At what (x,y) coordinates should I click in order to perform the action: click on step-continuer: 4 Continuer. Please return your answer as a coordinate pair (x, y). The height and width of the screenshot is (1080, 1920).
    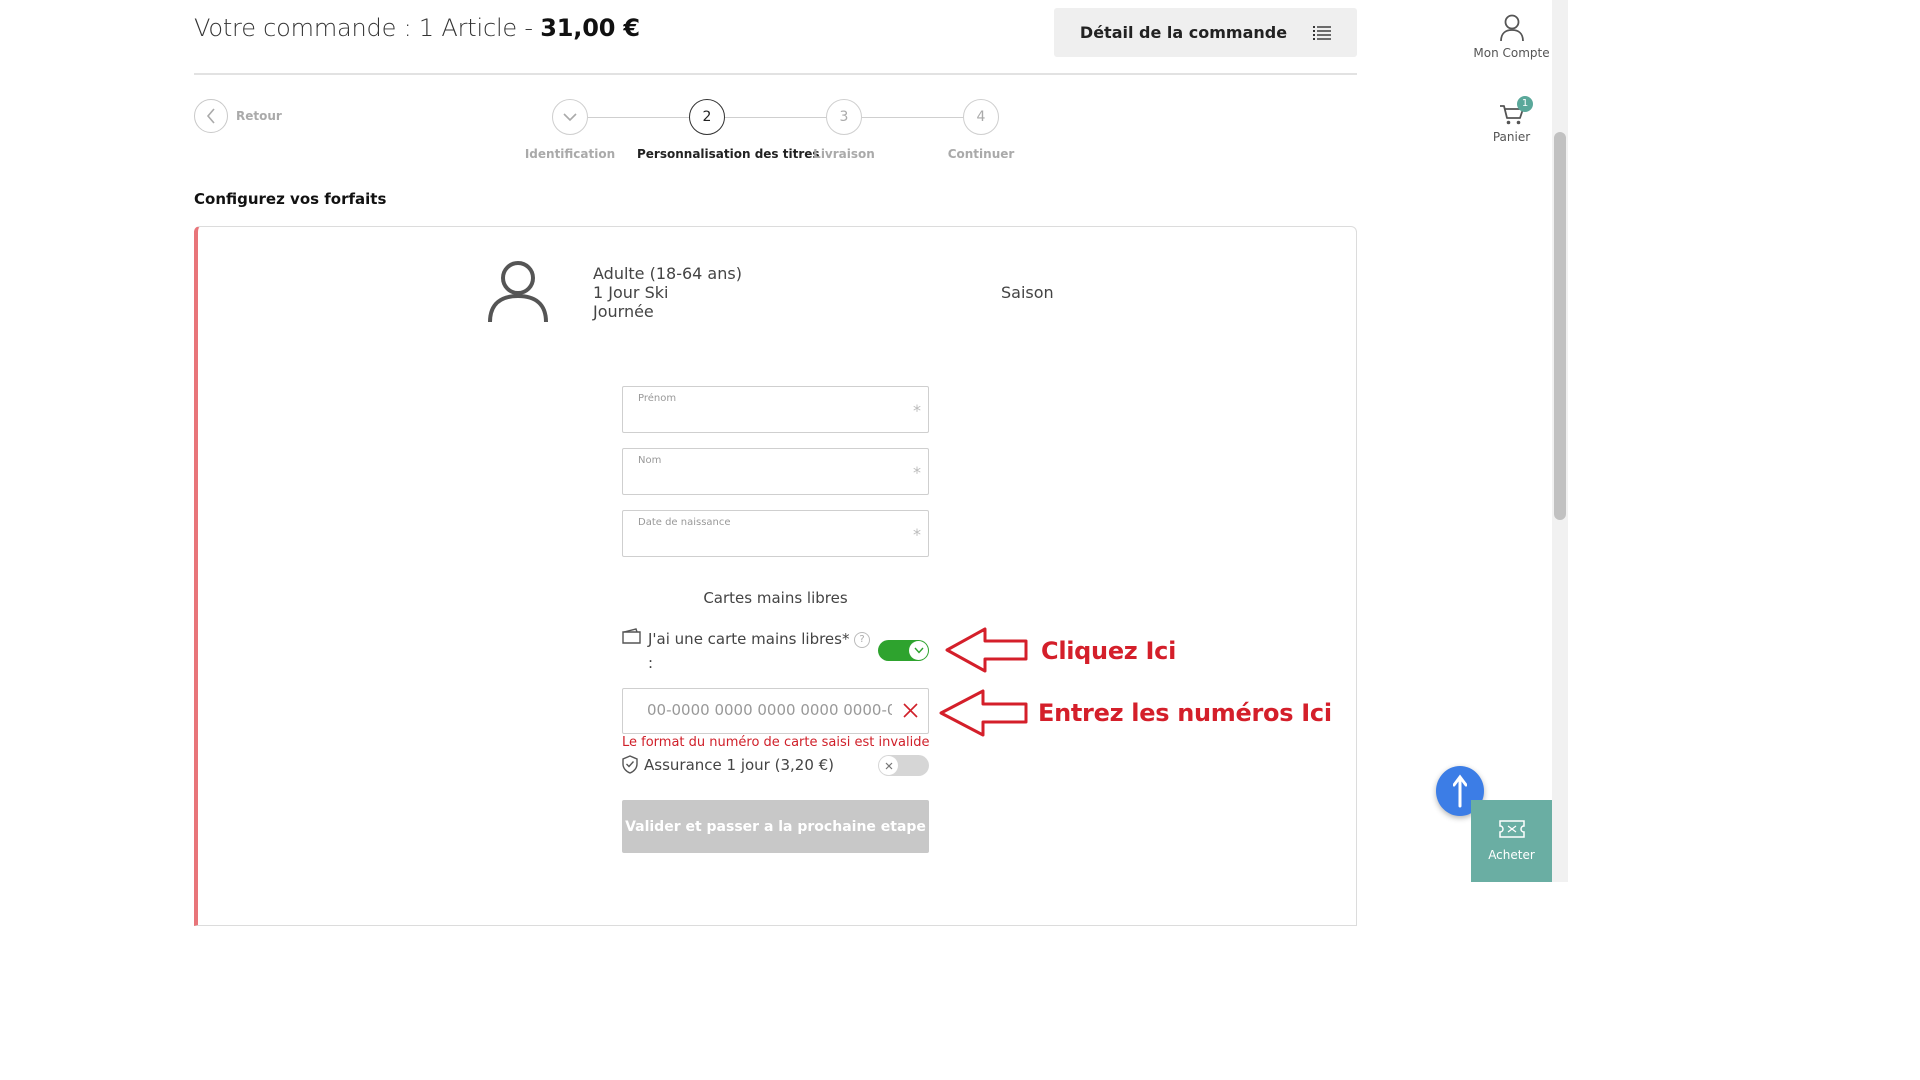
    Looking at the image, I should click on (981, 130).